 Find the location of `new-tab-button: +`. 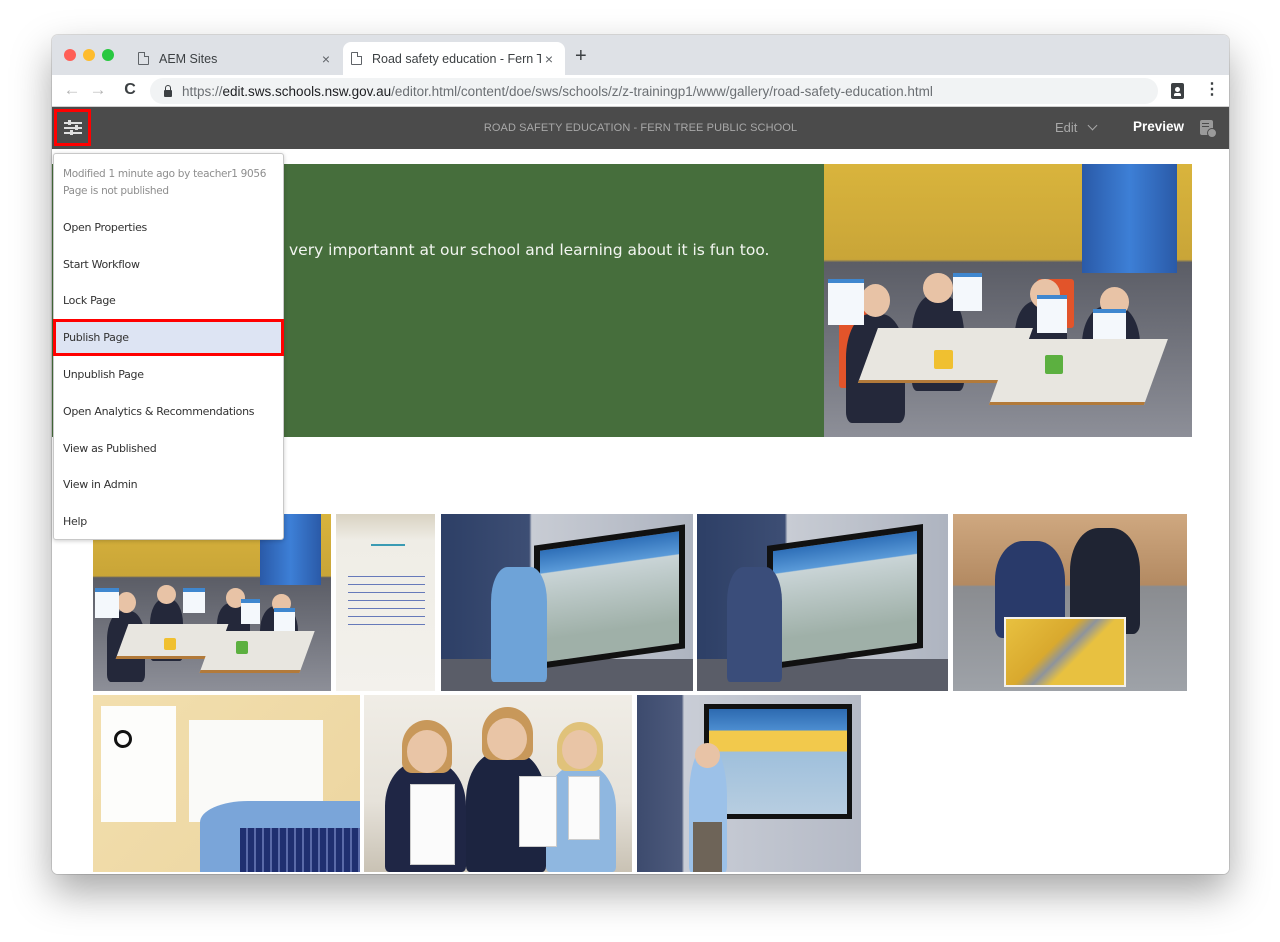

new-tab-button: + is located at coordinates (581, 56).